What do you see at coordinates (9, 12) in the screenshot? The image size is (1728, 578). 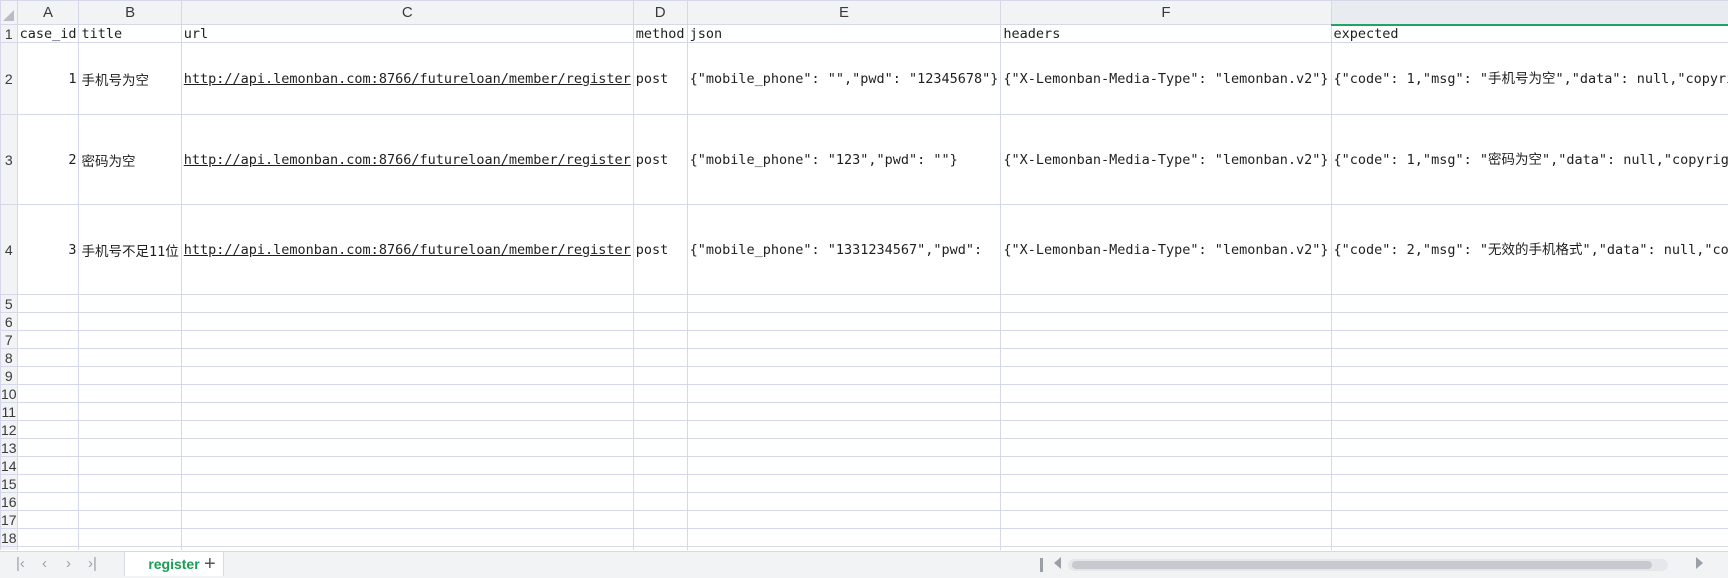 I see `select-all-corner` at bounding box center [9, 12].